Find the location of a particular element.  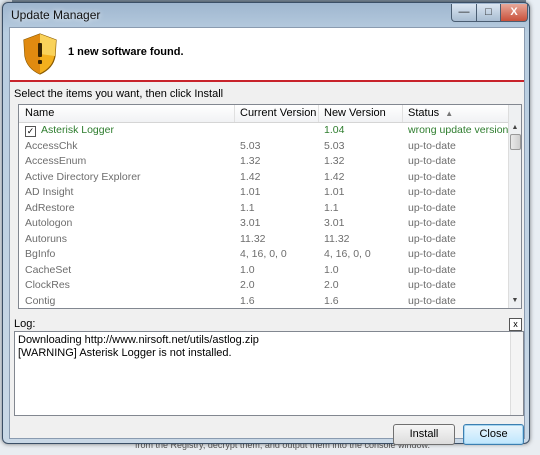

list-vertical-scrollbar: ▲ ▼ is located at coordinates (514, 206).